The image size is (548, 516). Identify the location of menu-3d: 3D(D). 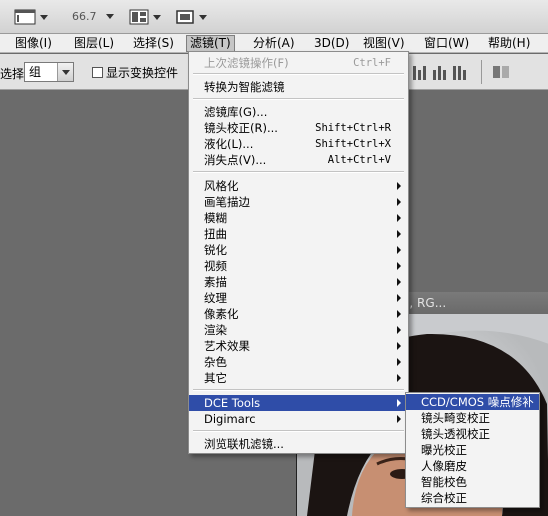
(331, 43).